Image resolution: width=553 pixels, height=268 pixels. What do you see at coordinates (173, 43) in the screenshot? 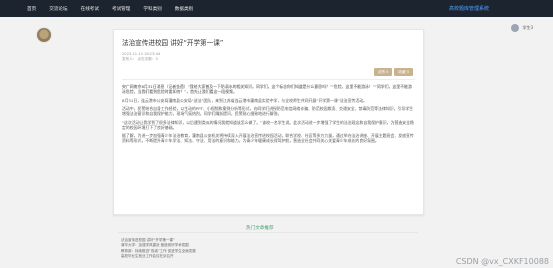
I see `article-title: 法治宣传进校园 讲好“开学第一课”` at bounding box center [173, 43].